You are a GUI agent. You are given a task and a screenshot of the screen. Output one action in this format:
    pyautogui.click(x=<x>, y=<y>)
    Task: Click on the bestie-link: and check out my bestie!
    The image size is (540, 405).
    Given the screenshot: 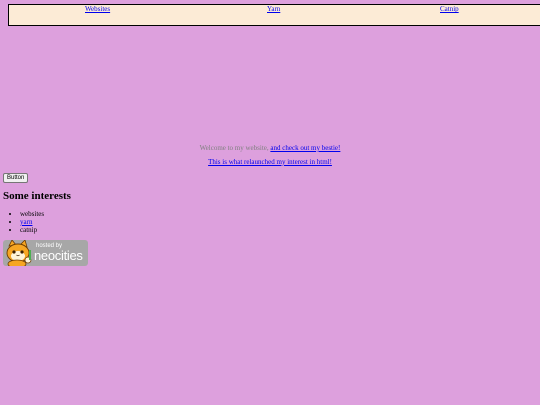 What is the action you would take?
    pyautogui.click(x=305, y=148)
    